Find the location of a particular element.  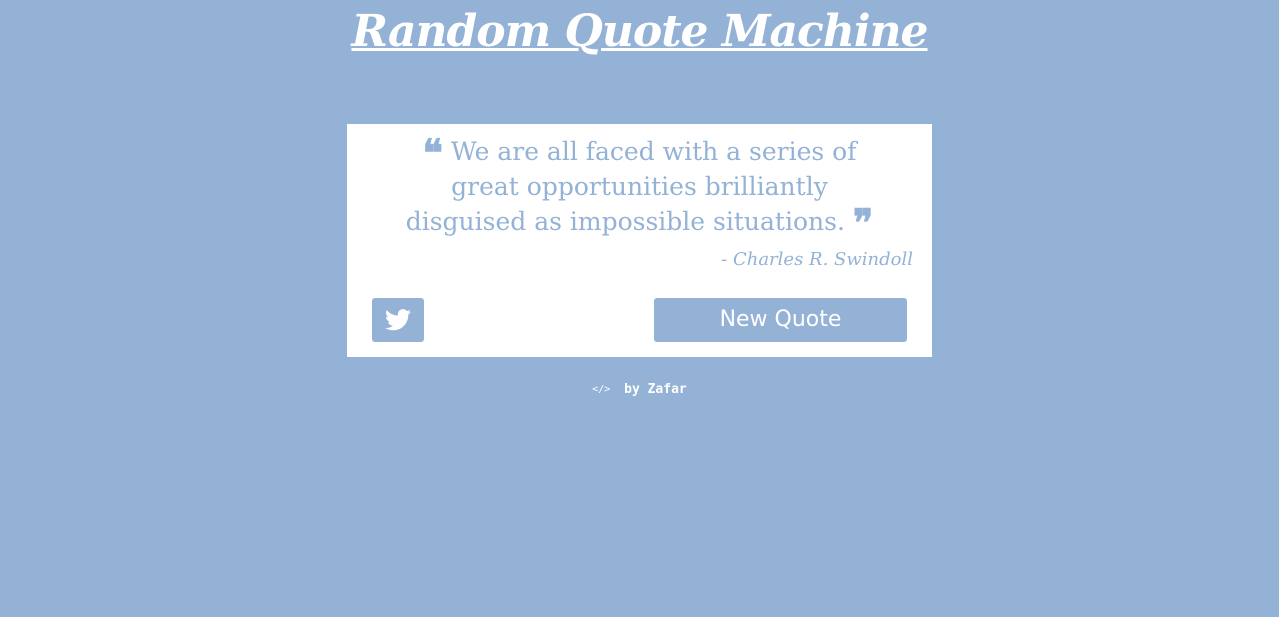

header: Random Quote Machine is located at coordinates (639, 30).